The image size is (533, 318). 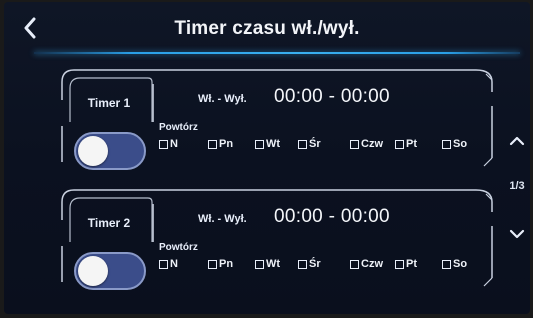 I want to click on chevron-up-icon, so click(x=517, y=141).